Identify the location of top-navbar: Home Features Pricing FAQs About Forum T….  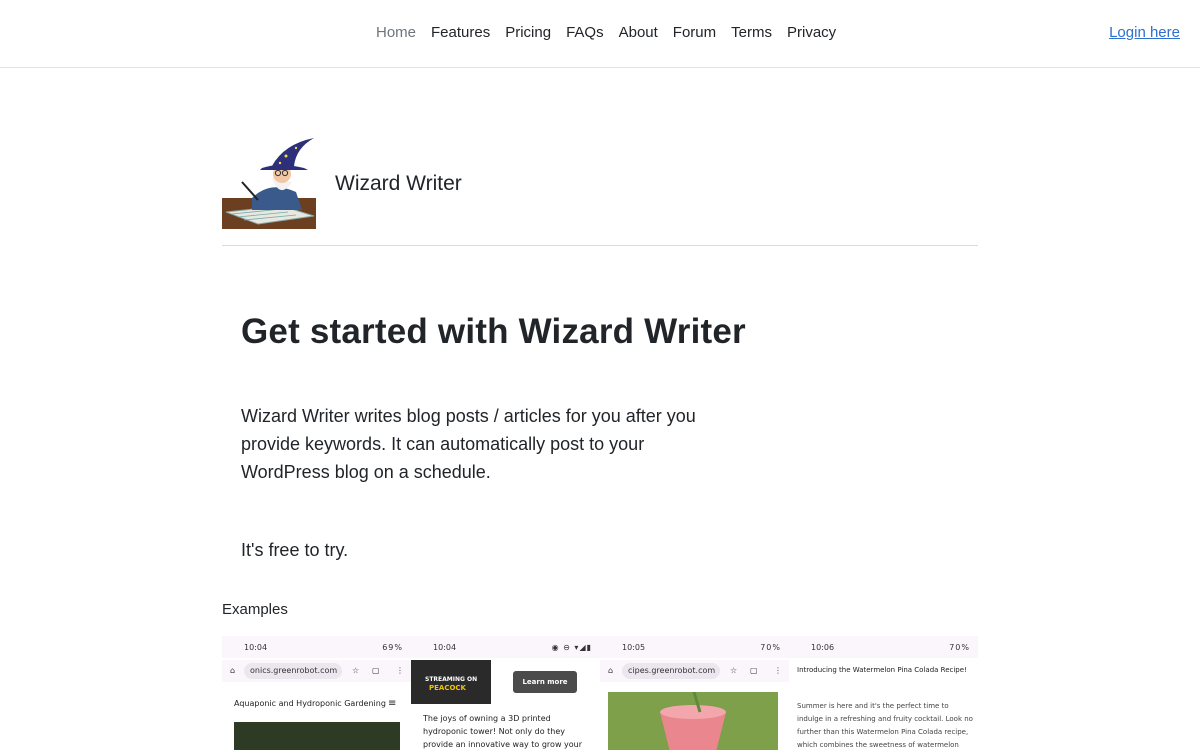
(600, 34).